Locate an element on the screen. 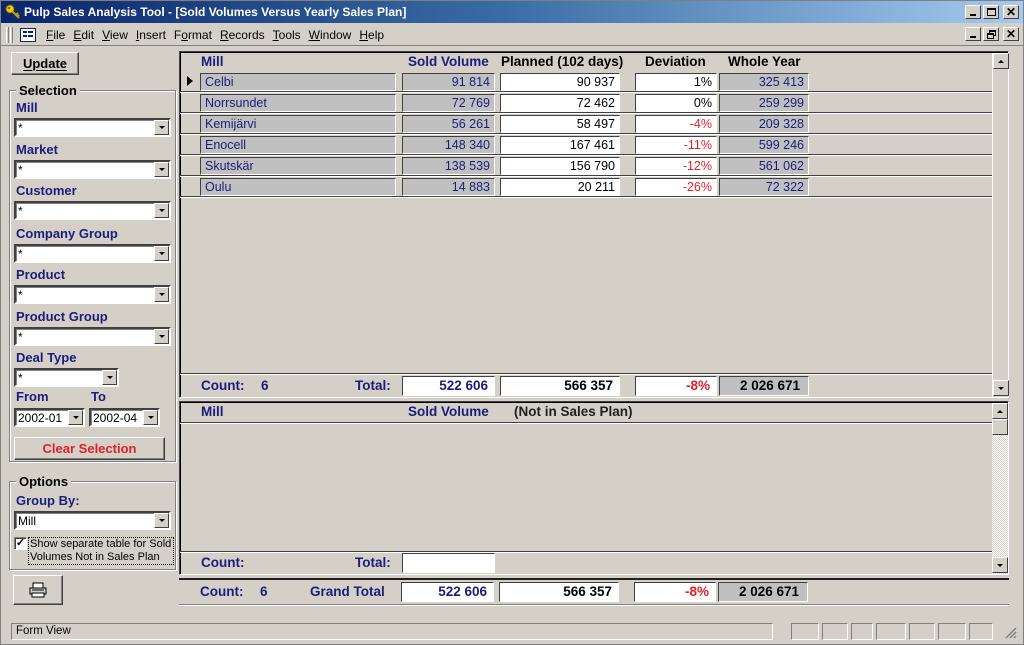  cell-sold-volume: 14 883 is located at coordinates (448, 187).